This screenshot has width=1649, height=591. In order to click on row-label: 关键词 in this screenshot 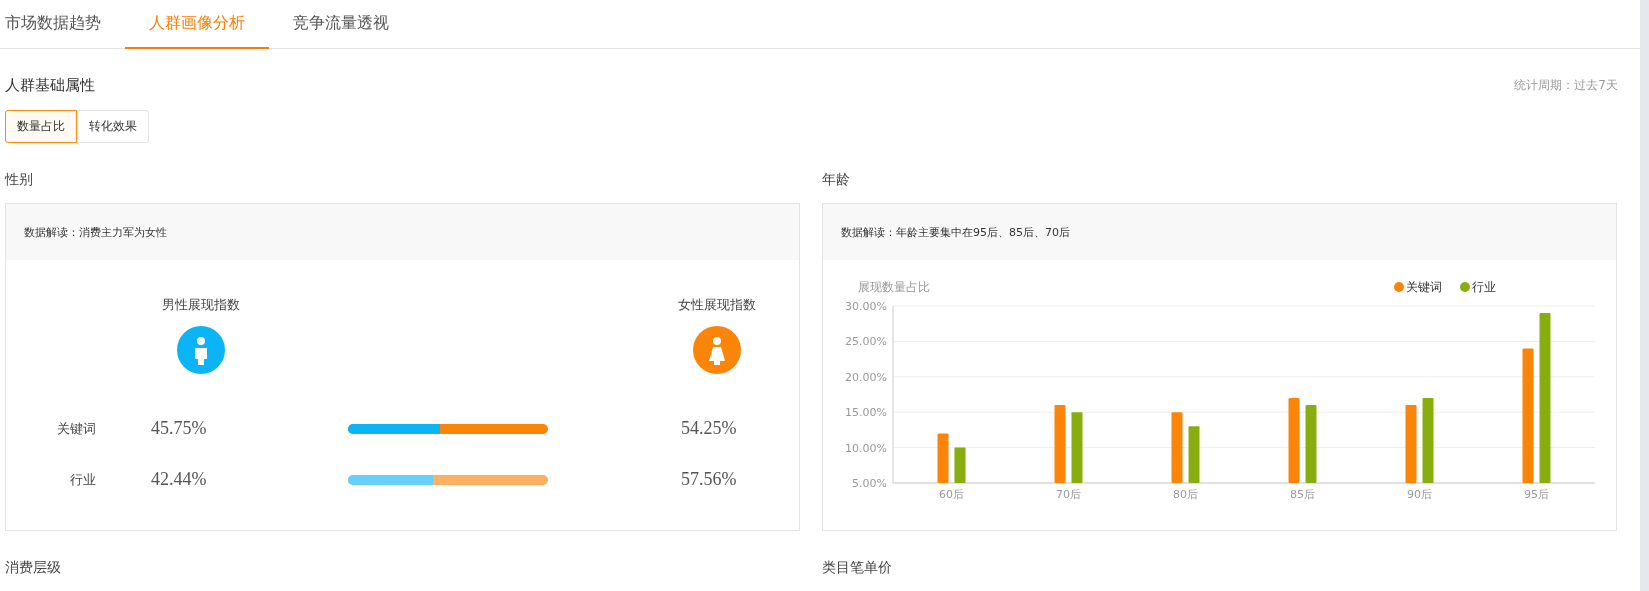, I will do `click(76, 428)`.